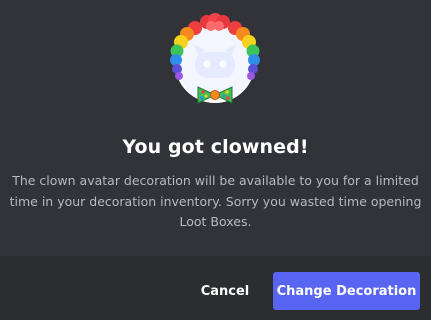  Describe the element at coordinates (215, 147) in the screenshot. I see `dialog-title: You got clowned!` at that location.